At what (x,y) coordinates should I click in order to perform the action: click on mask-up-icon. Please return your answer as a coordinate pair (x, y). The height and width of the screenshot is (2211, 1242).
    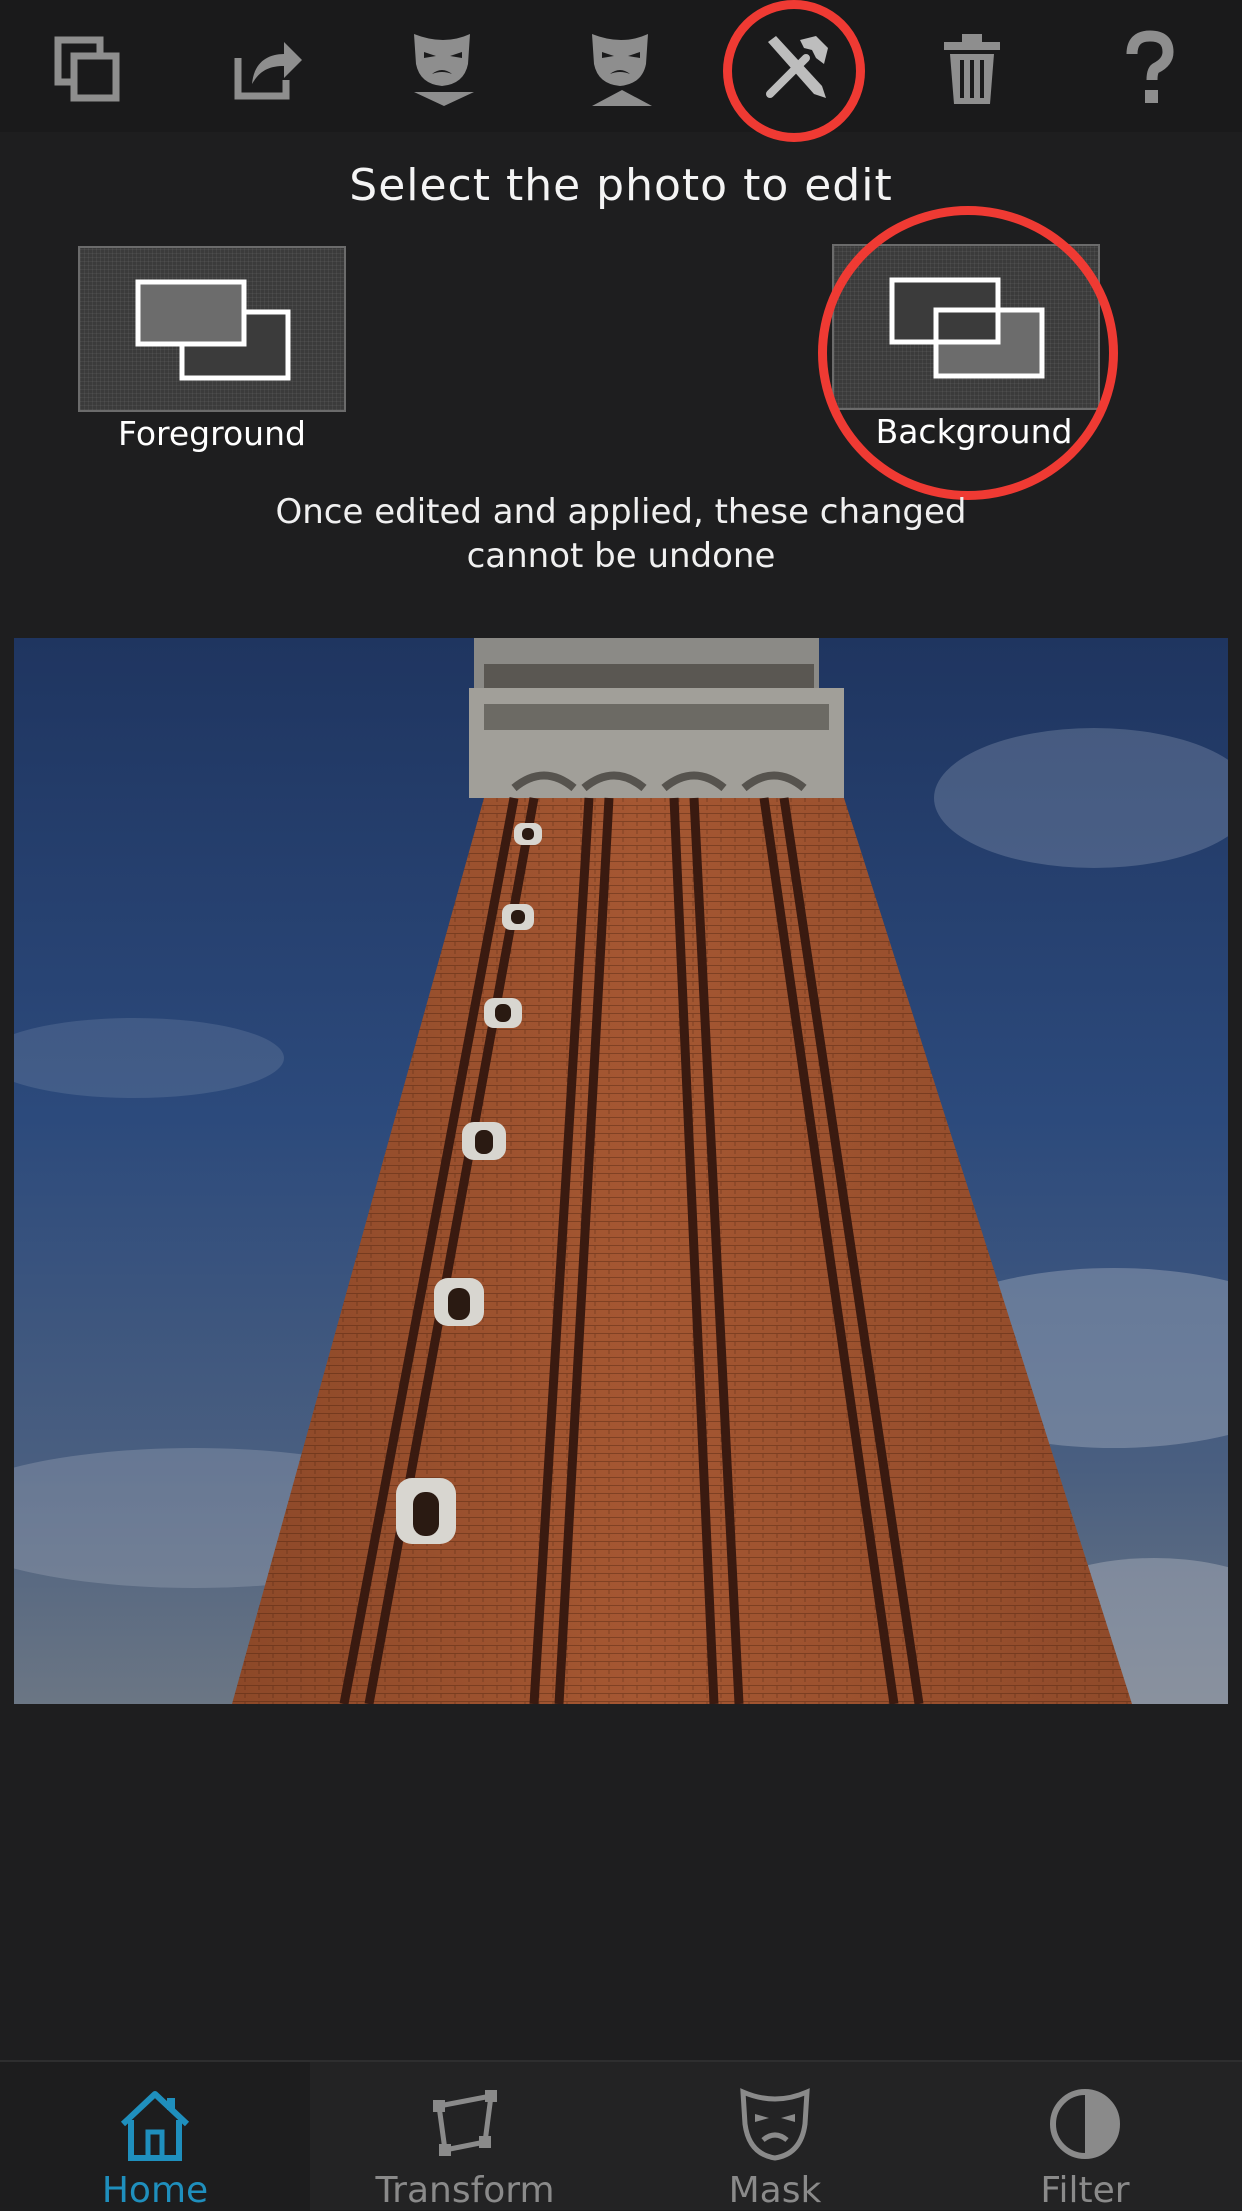
    Looking at the image, I should click on (622, 70).